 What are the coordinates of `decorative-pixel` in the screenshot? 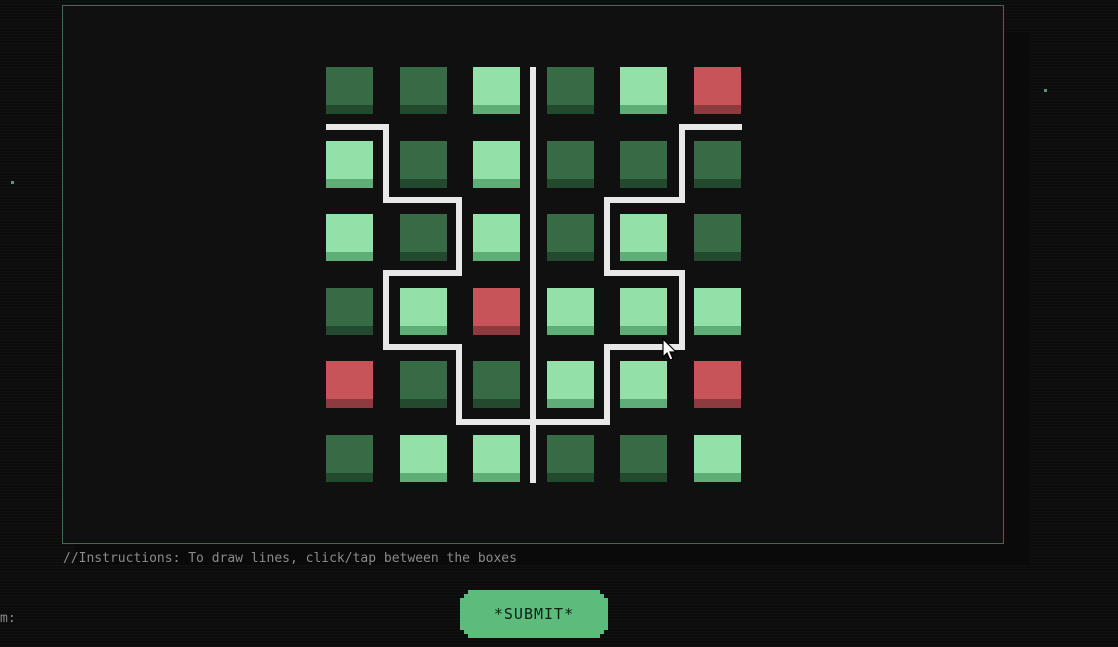 It's located at (1045, 90).